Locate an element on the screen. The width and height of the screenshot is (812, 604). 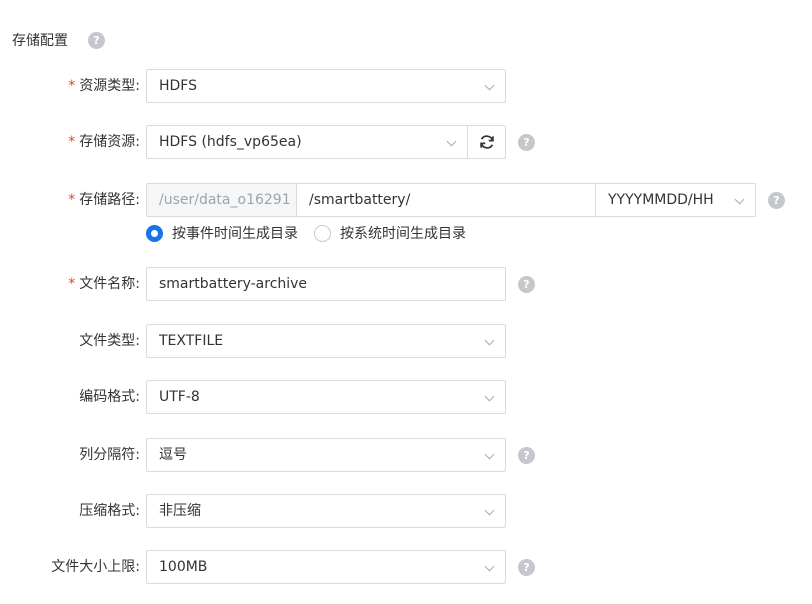
radio-checked-icon is located at coordinates (154, 233).